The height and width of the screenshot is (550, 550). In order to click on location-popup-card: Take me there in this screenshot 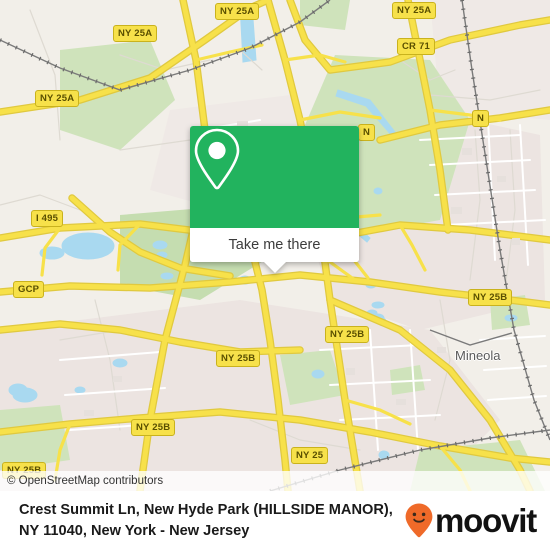, I will do `click(274, 199)`.